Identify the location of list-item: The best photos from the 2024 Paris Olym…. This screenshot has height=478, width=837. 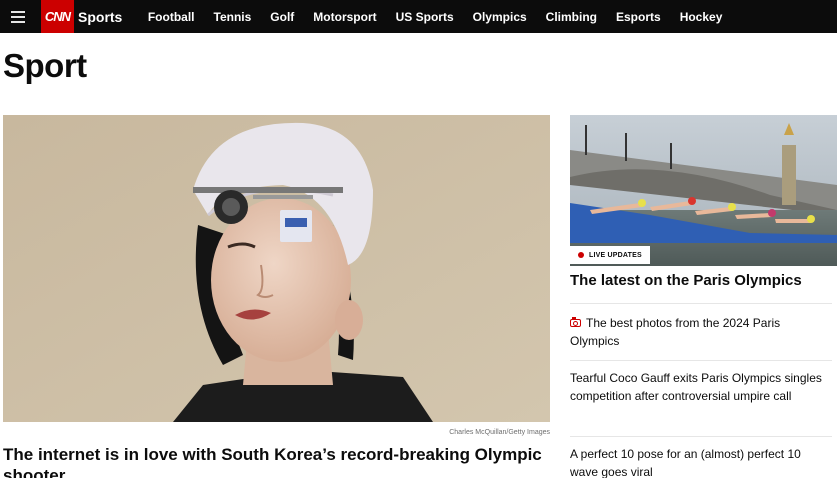
(701, 331).